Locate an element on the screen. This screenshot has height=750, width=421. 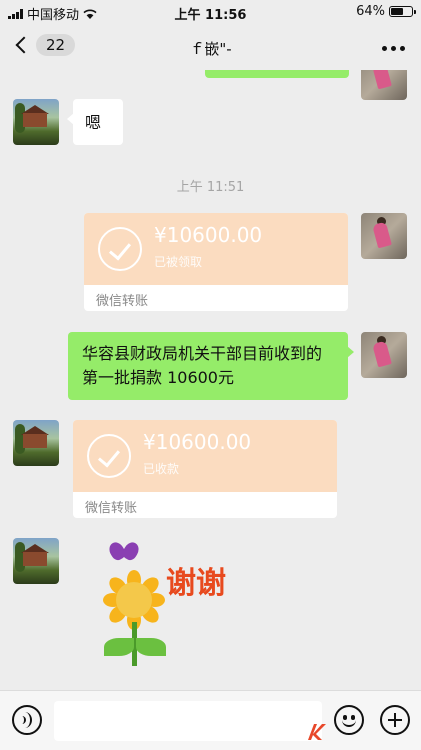
battery-fill is located at coordinates (397, 11).